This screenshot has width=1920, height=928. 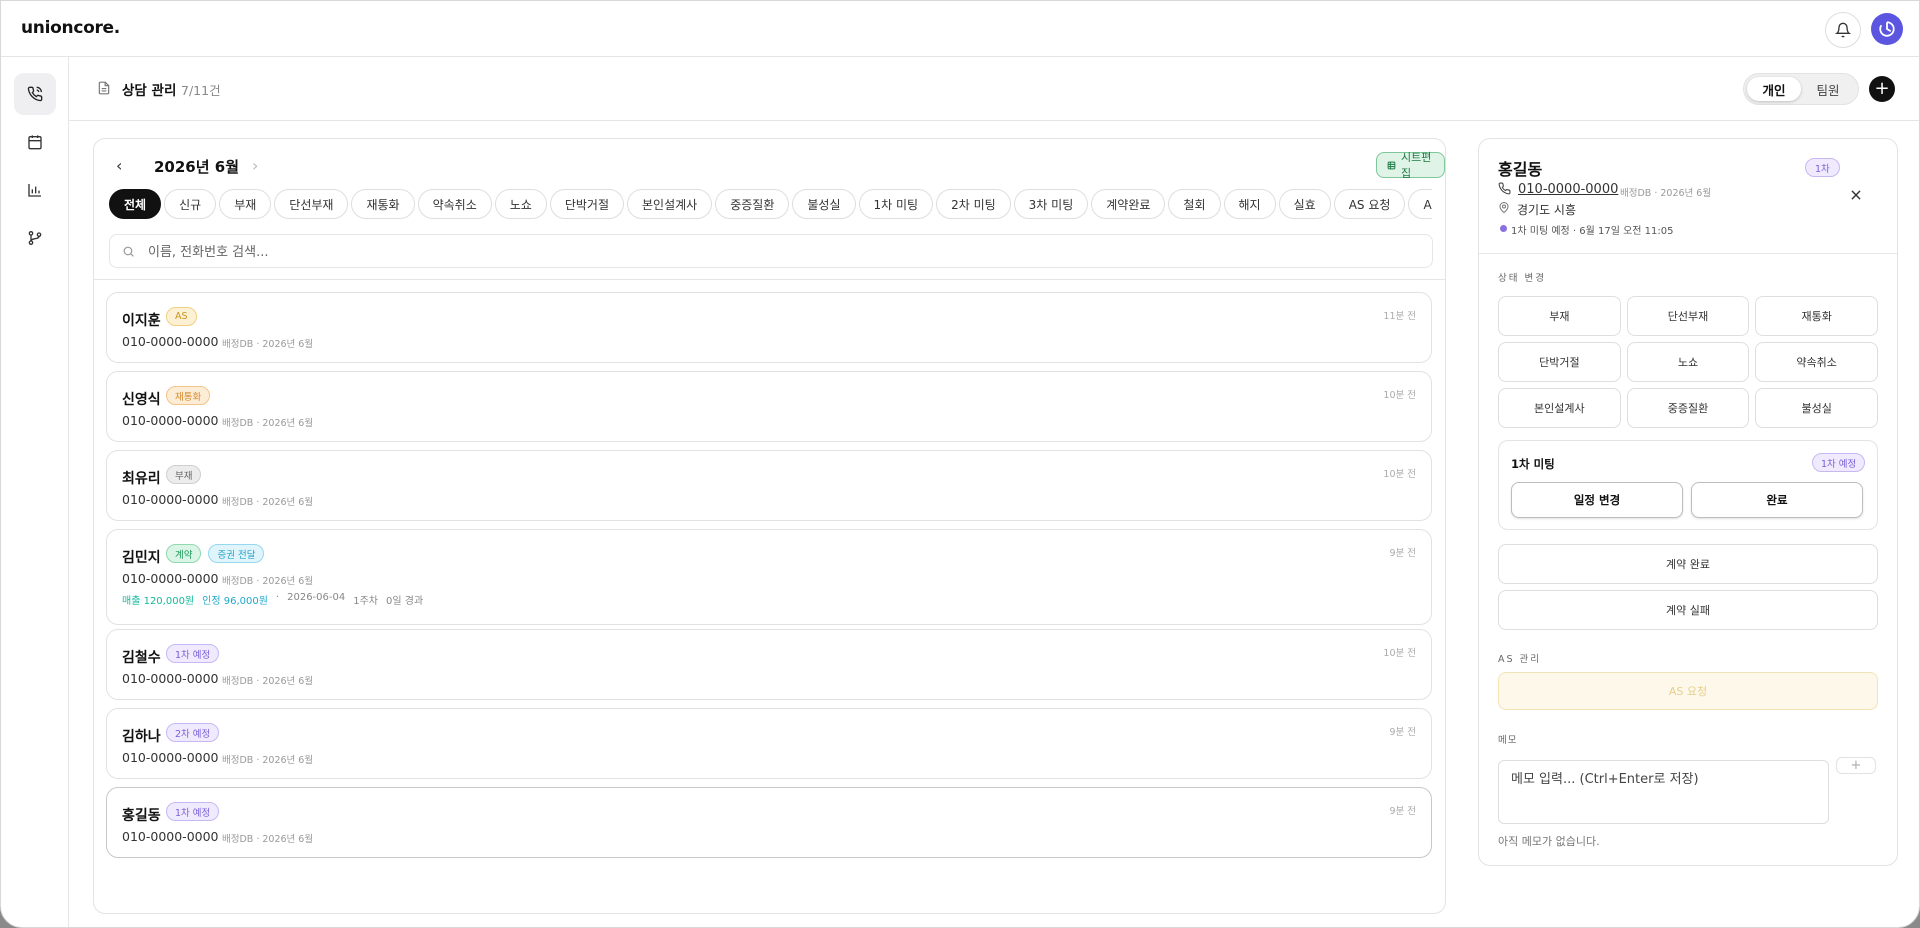 What do you see at coordinates (1559, 316) in the screenshot?
I see `status-change-button: 부재` at bounding box center [1559, 316].